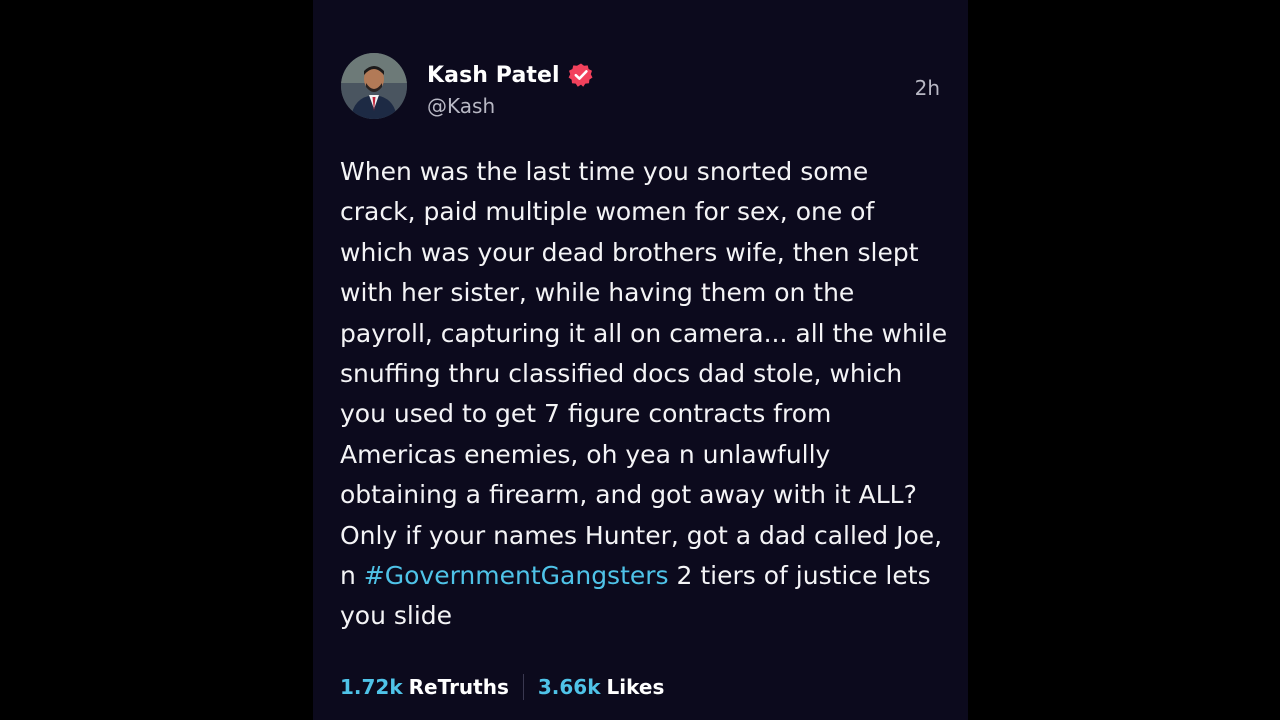  Describe the element at coordinates (516, 575) in the screenshot. I see `hashtag-link: #GovernmentGangsters` at that location.